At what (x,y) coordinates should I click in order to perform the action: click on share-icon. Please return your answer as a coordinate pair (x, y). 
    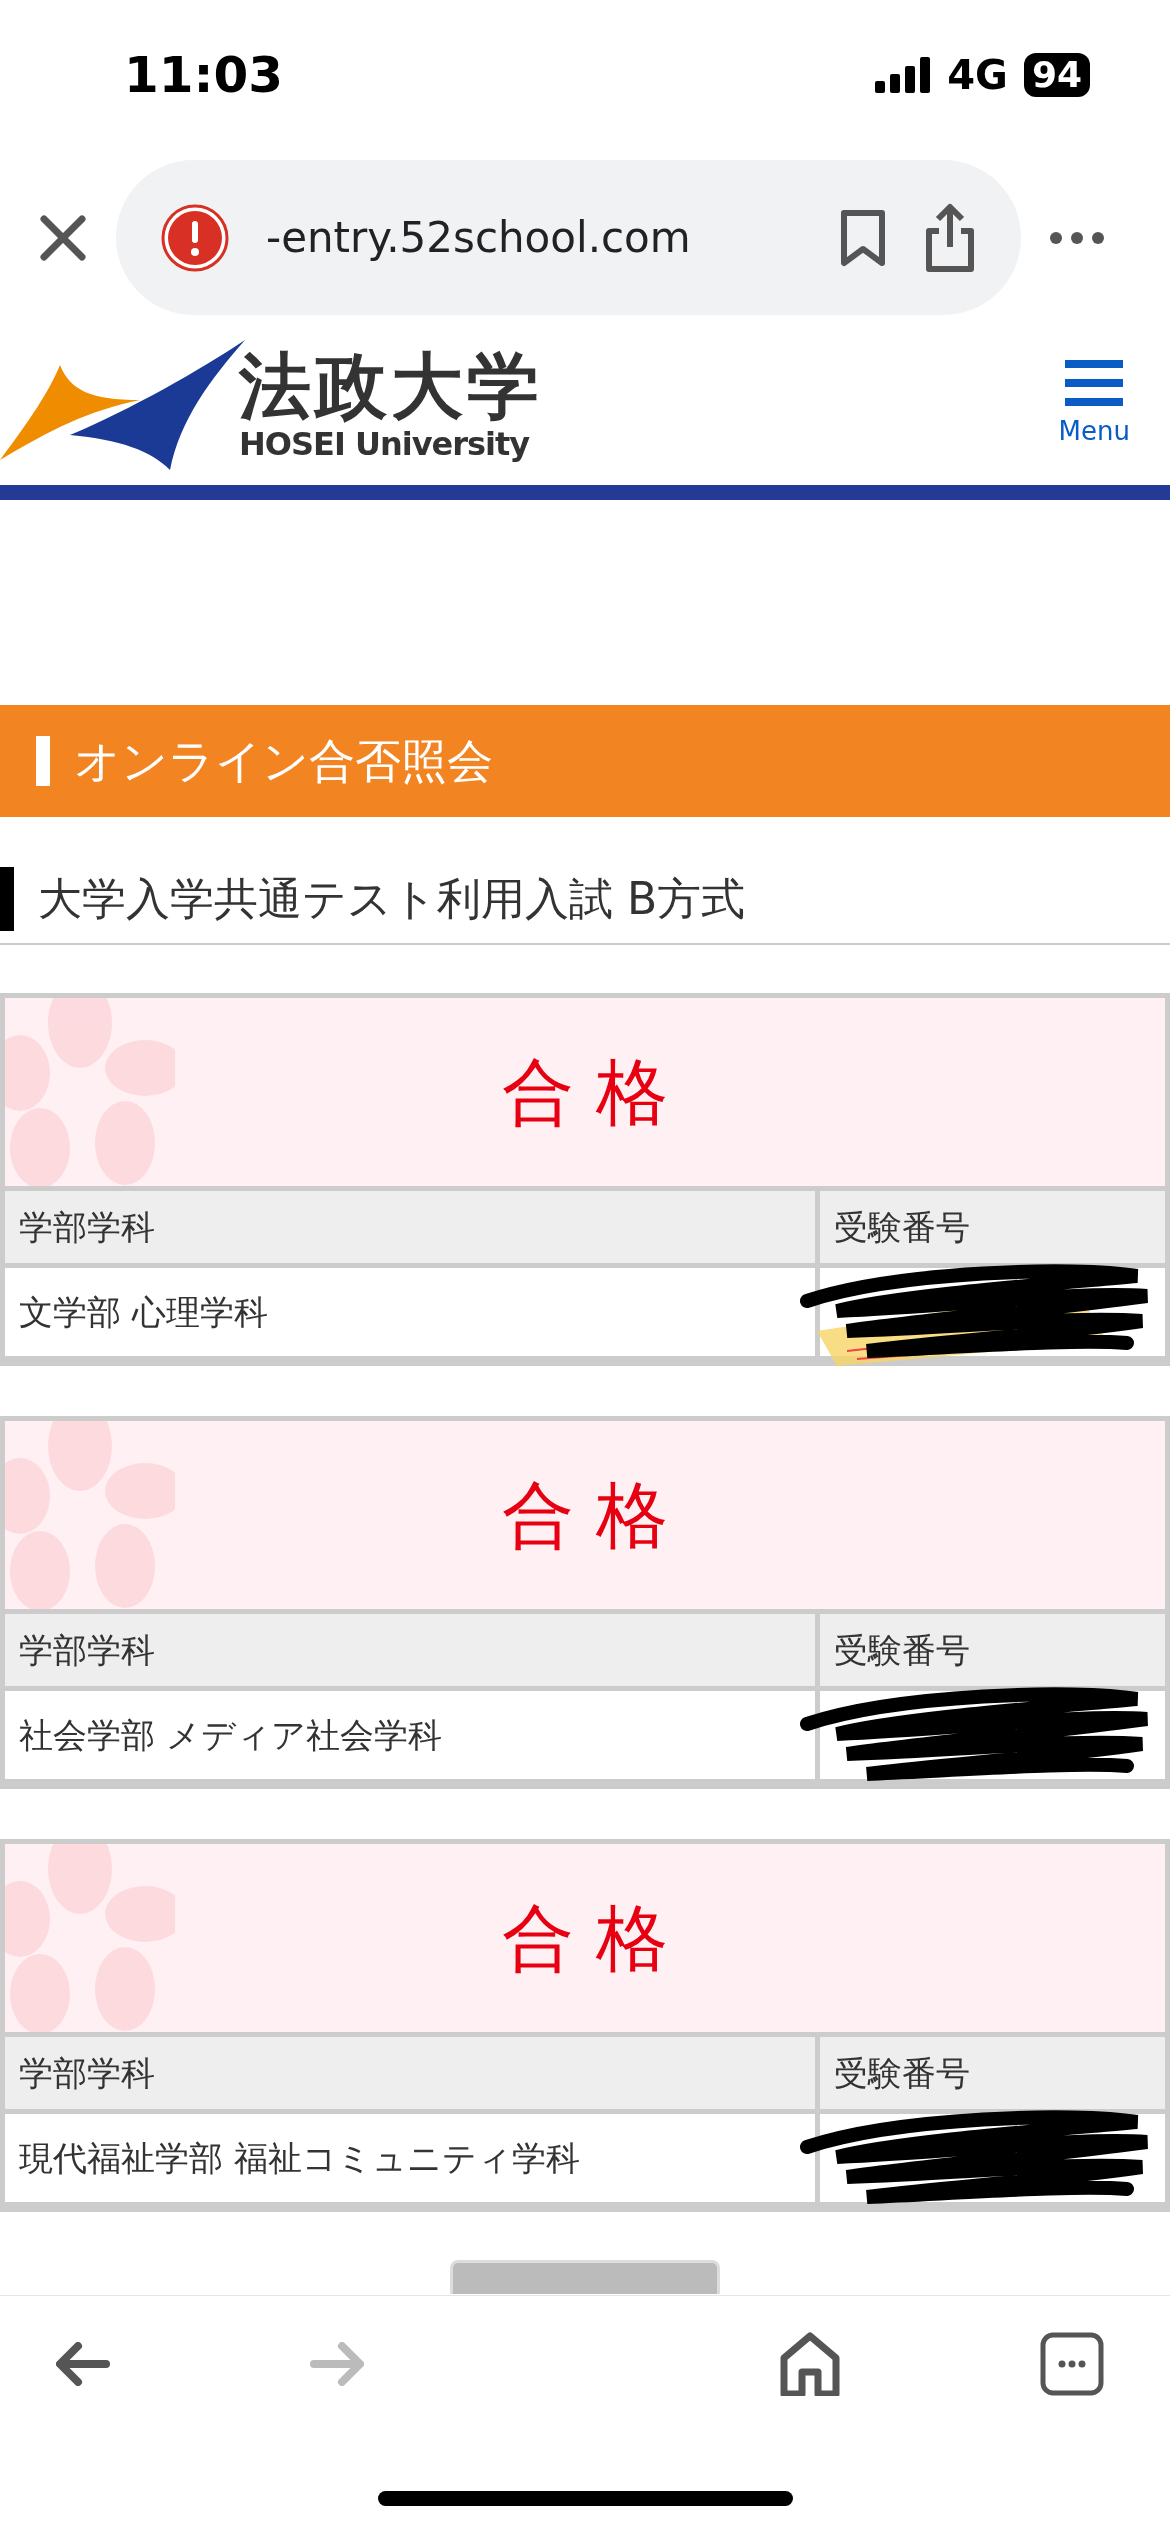
    Looking at the image, I should click on (950, 237).